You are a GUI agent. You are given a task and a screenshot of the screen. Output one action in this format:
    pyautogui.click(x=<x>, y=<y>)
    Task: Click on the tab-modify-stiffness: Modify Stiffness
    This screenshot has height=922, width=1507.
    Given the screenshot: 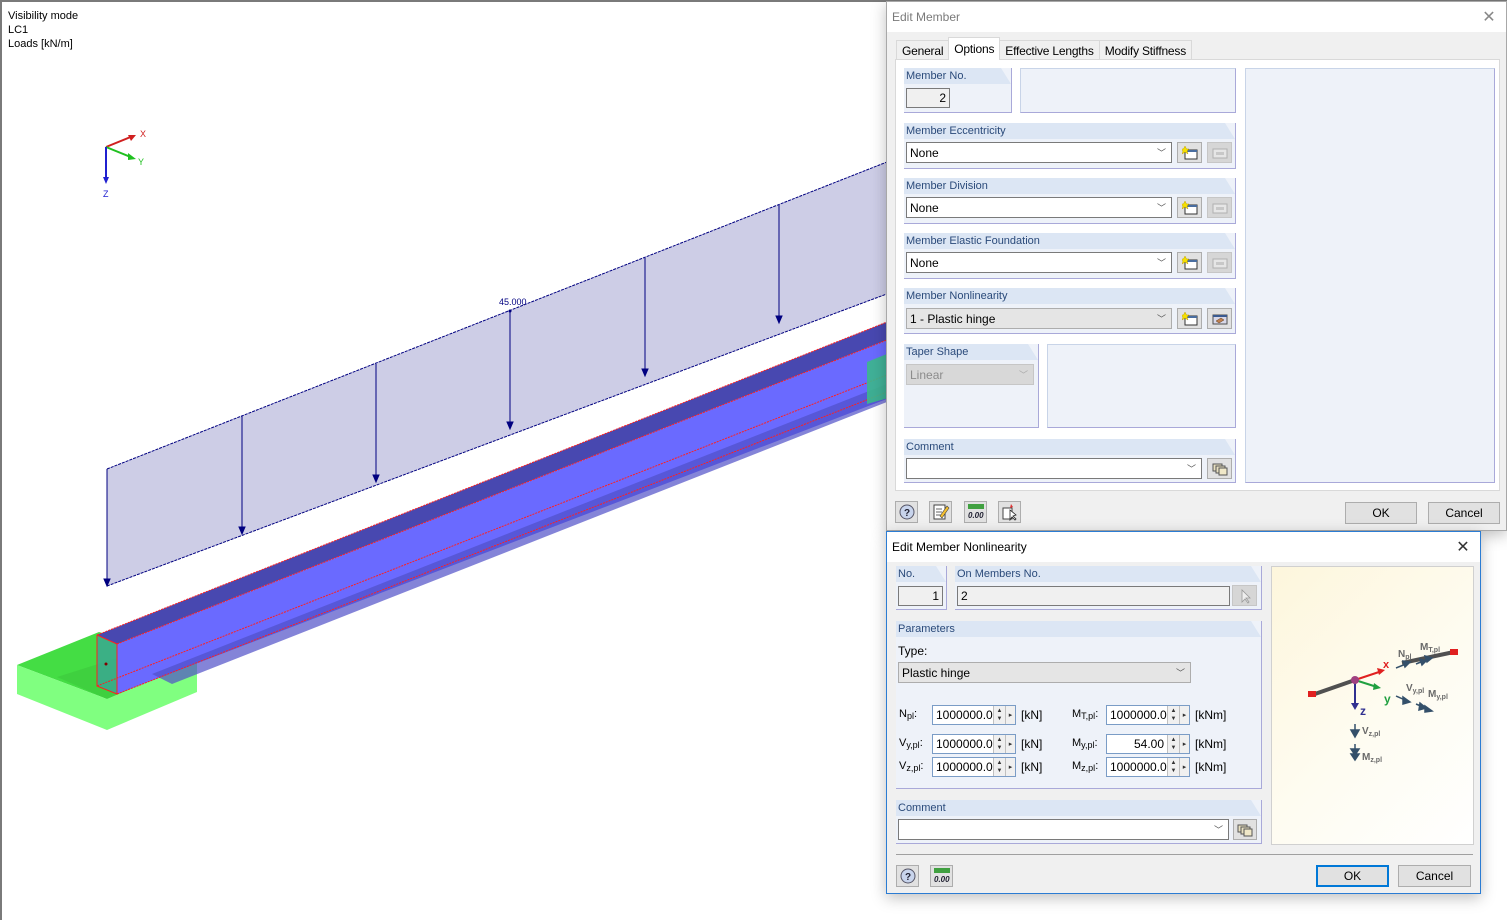 What is the action you would take?
    pyautogui.click(x=1145, y=50)
    